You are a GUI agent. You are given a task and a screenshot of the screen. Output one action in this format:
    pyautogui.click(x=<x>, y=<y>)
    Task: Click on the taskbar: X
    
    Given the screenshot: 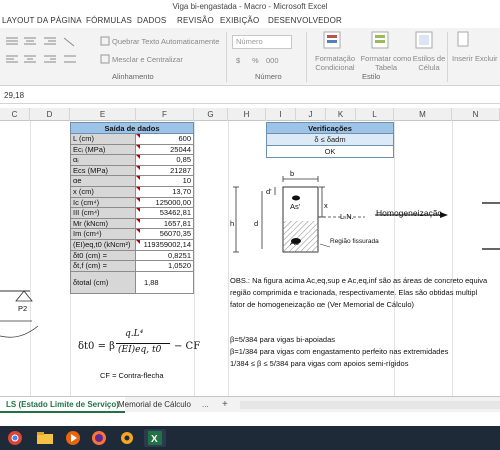 What is the action you would take?
    pyautogui.click(x=250, y=438)
    